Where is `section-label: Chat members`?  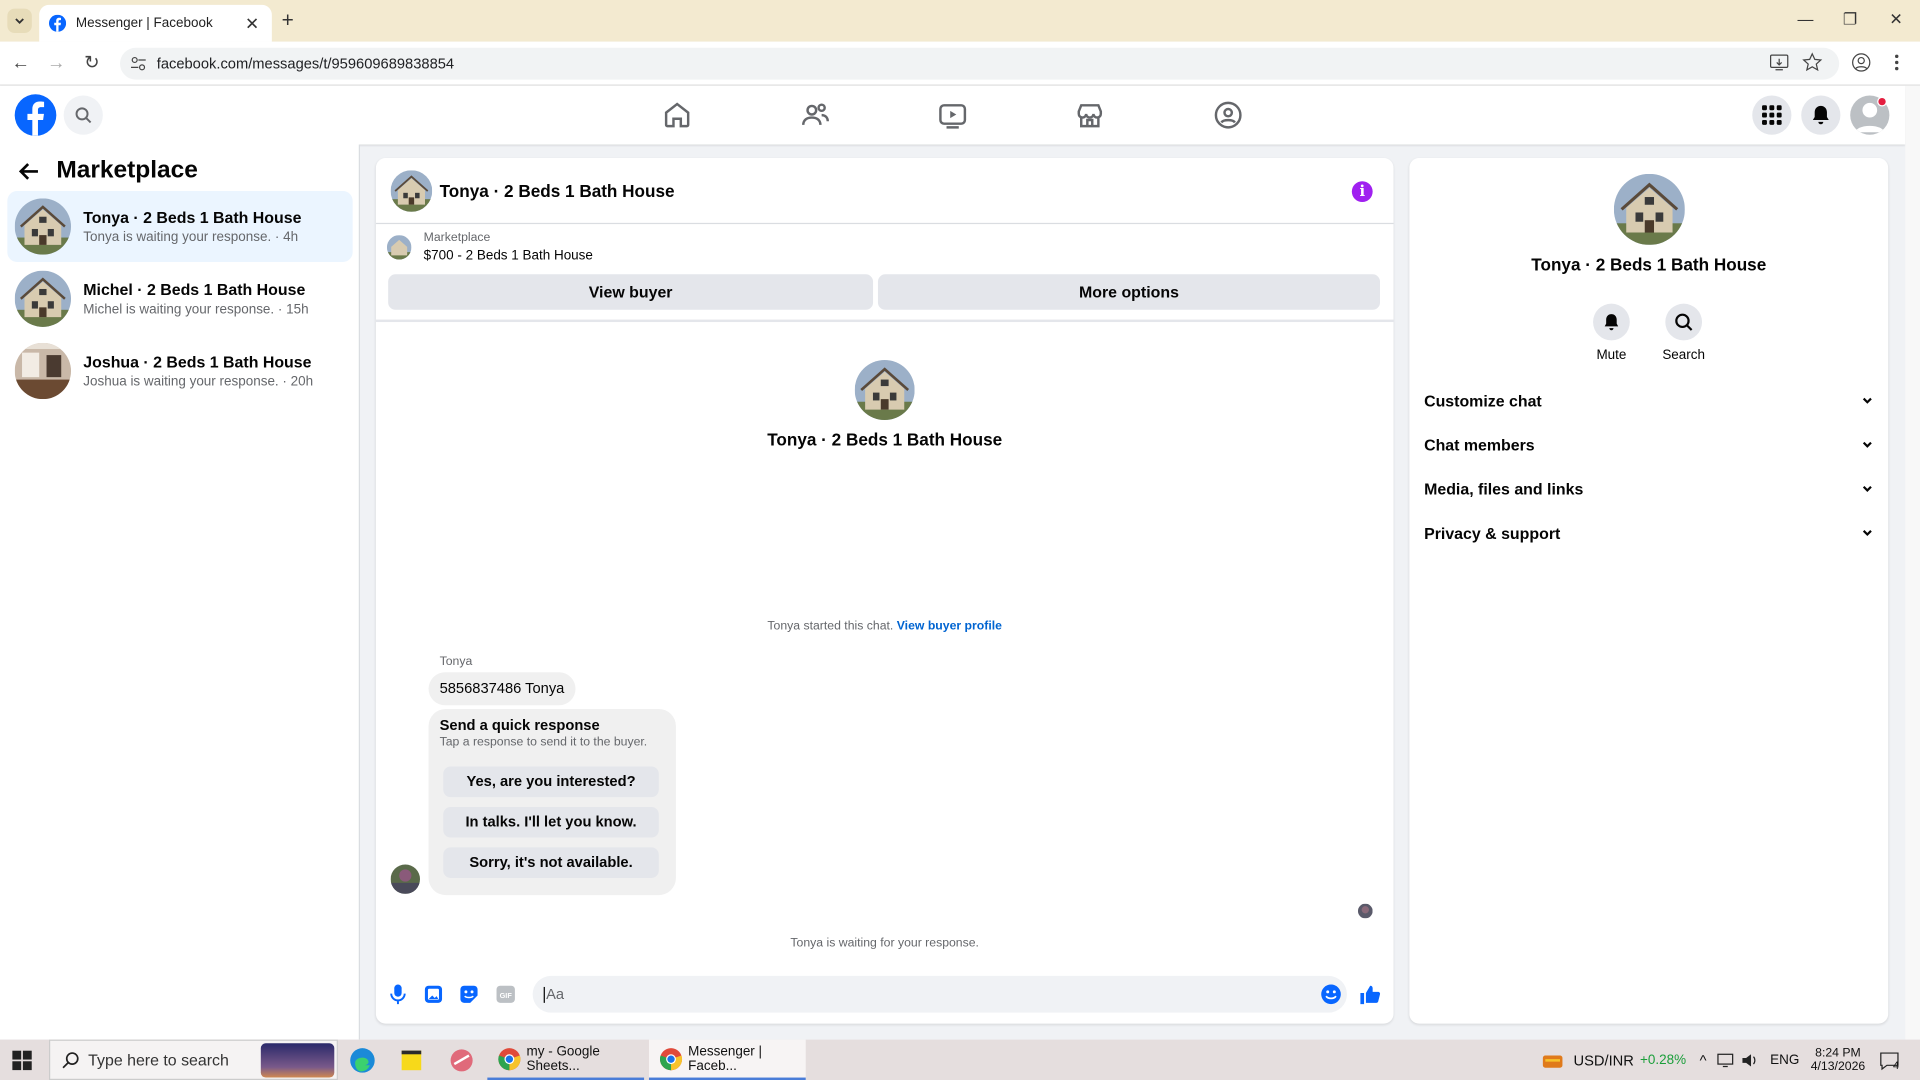 section-label: Chat members is located at coordinates (1479, 444).